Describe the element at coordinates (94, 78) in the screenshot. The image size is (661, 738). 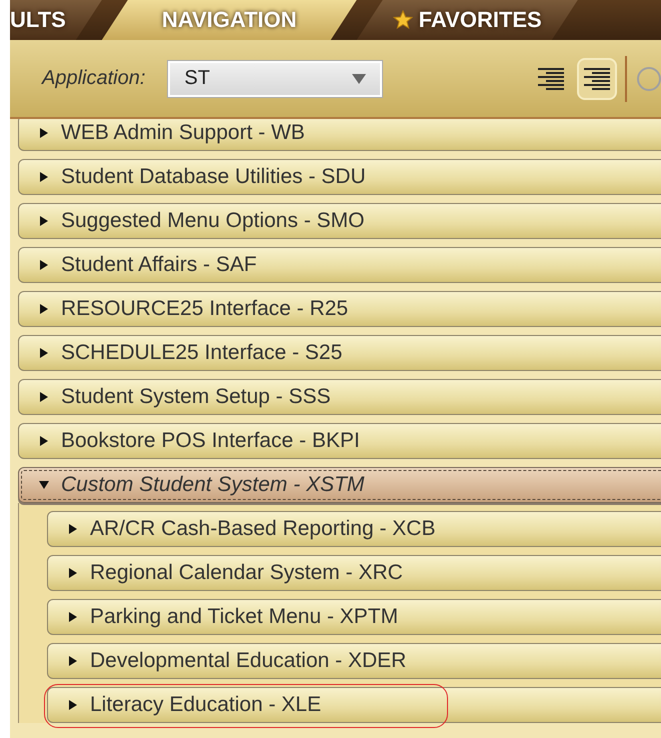
I see `application-label: Application:` at that location.